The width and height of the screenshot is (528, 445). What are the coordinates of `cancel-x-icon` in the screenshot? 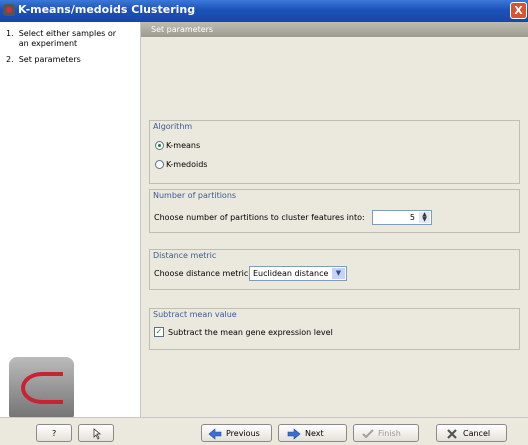 It's located at (452, 434).